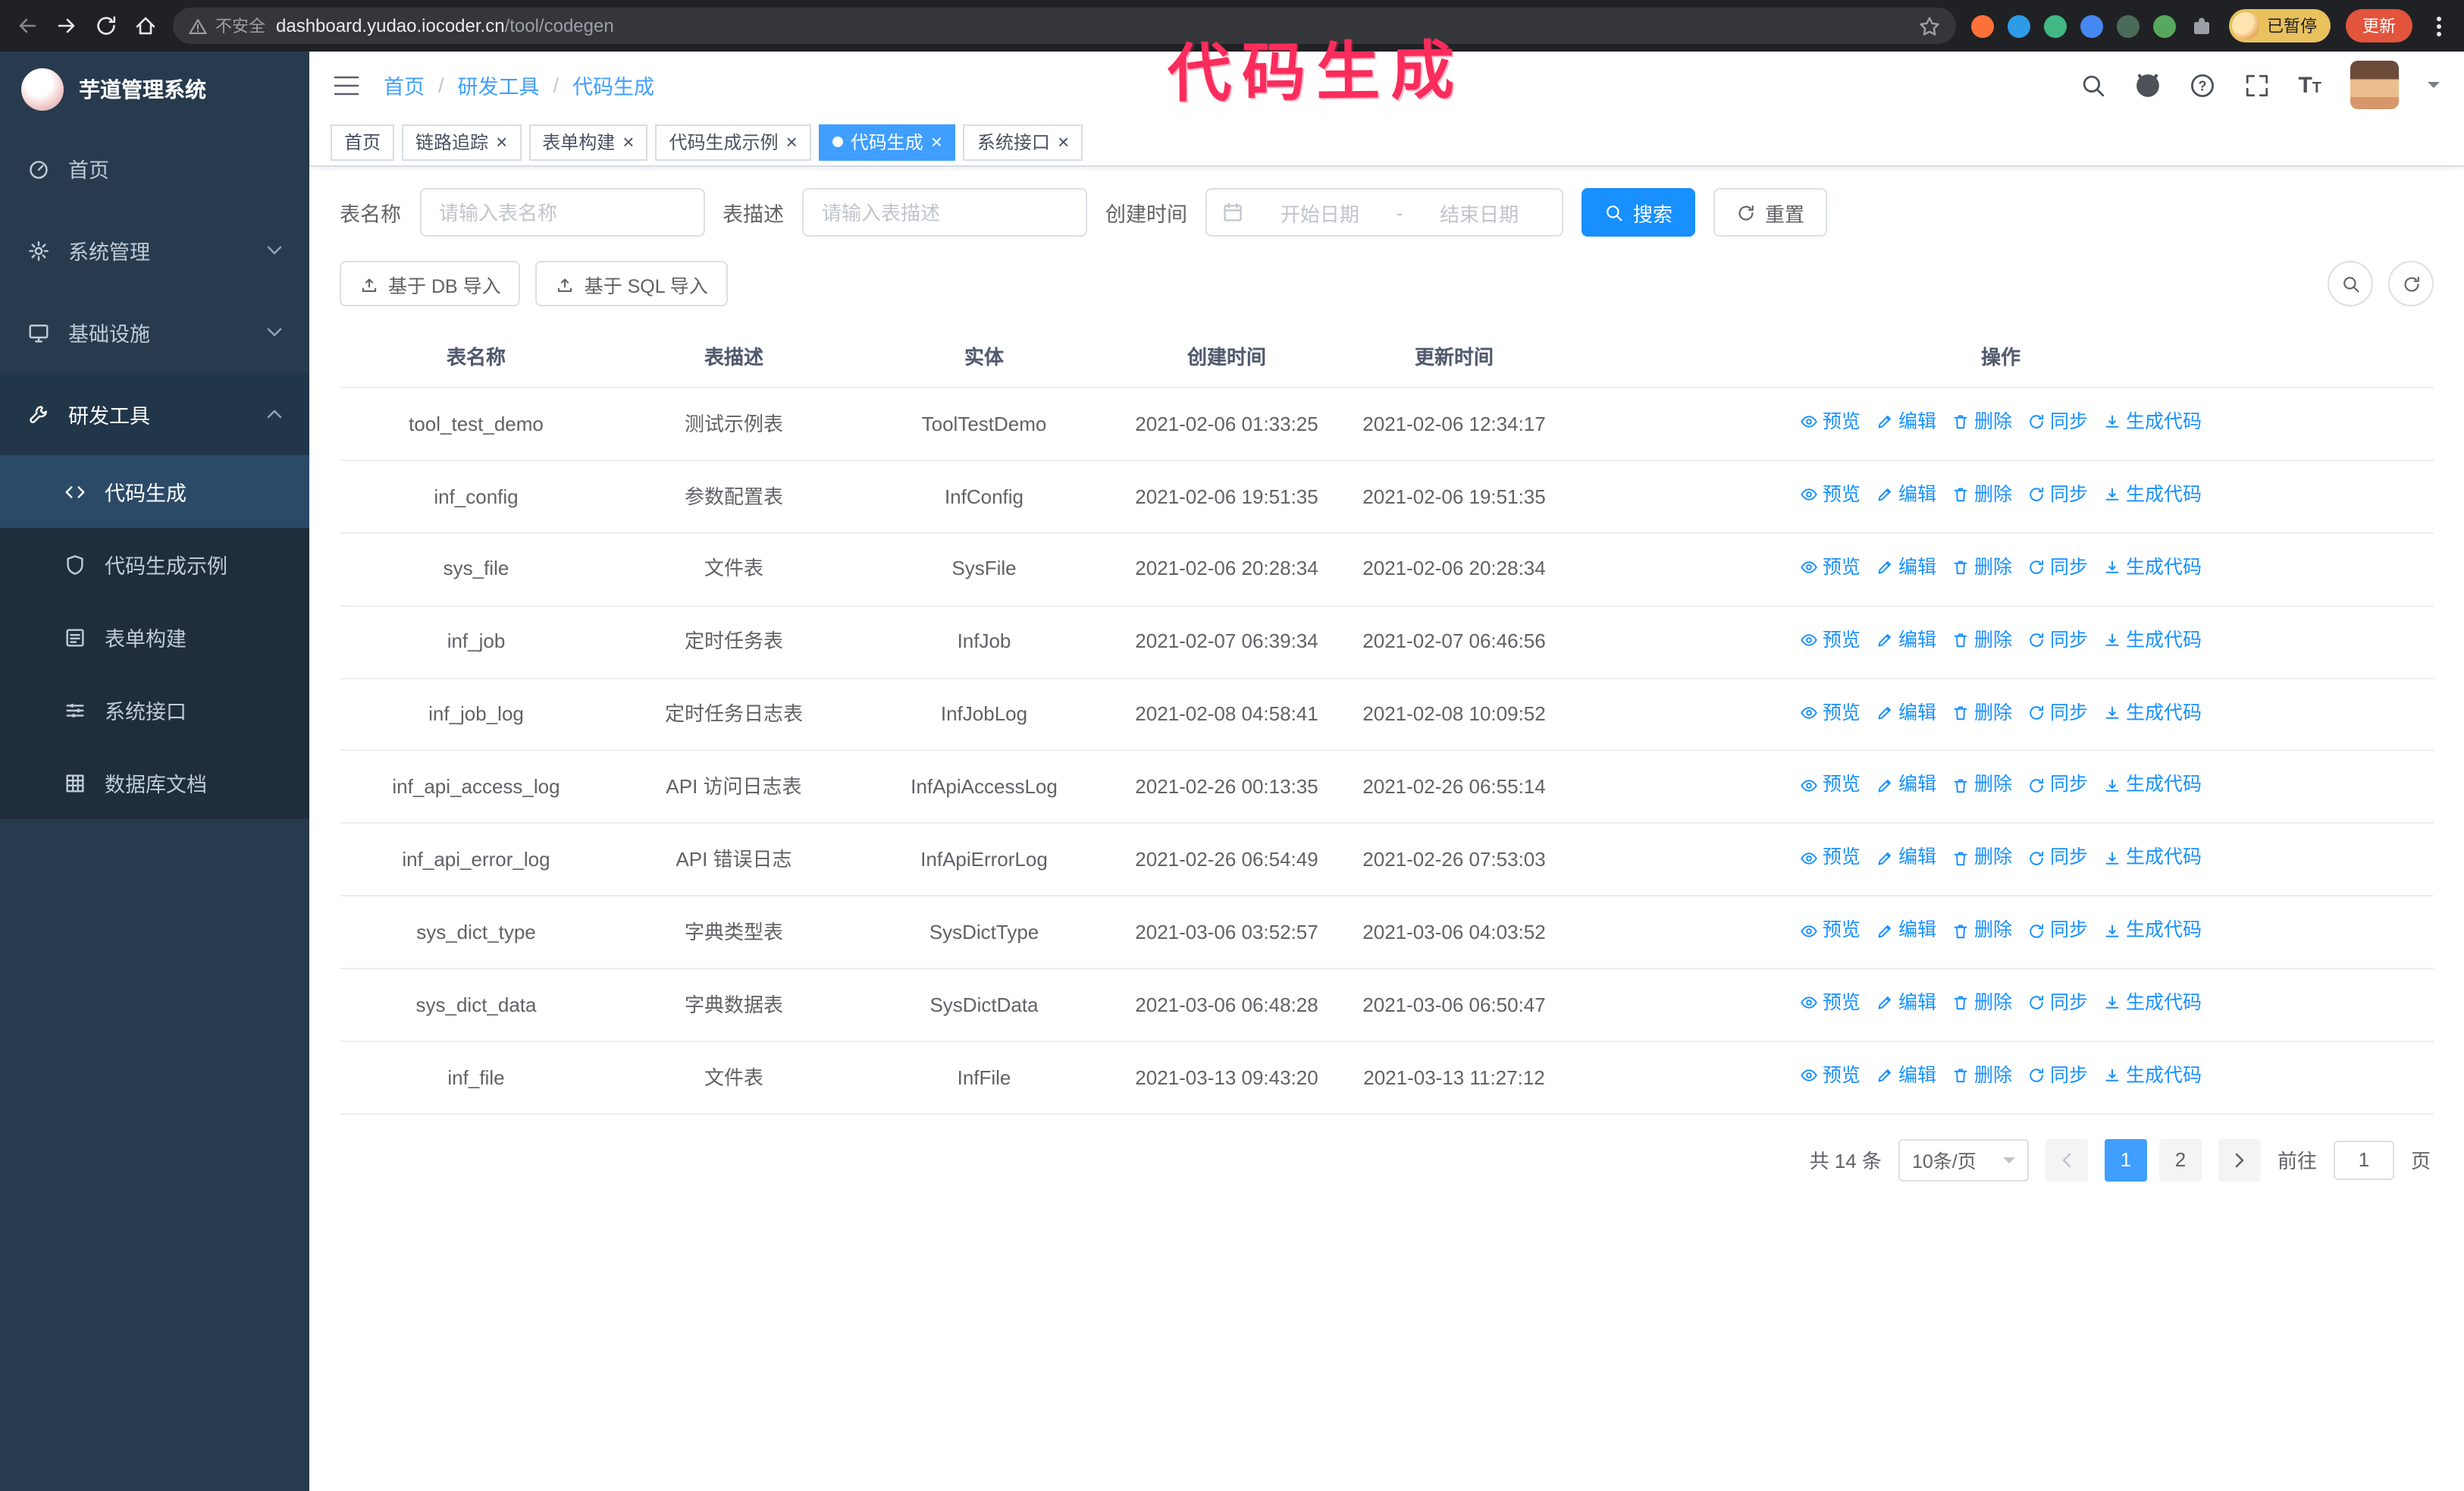 The width and height of the screenshot is (2464, 1491). I want to click on user-avatar, so click(2374, 85).